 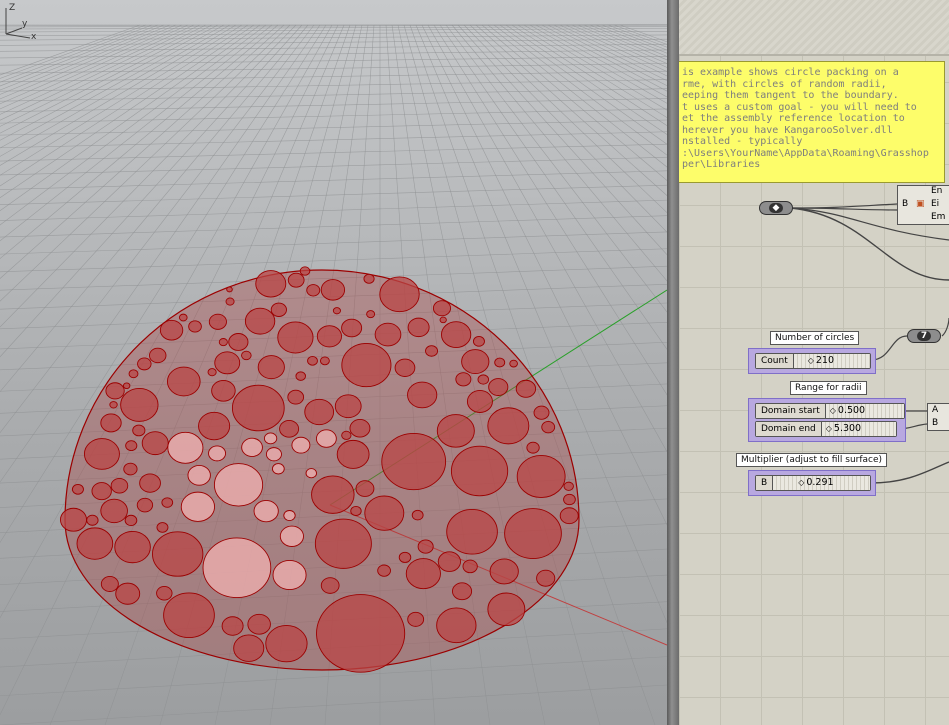 I want to click on construct-domain-component: A B, so click(x=938, y=417).